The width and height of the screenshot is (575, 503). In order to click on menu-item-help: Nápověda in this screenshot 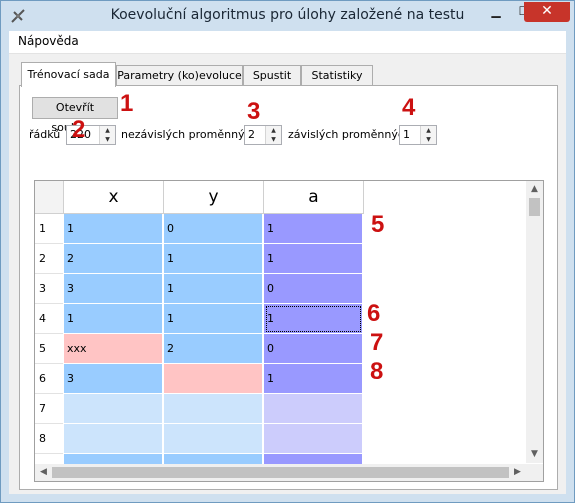, I will do `click(48, 41)`.